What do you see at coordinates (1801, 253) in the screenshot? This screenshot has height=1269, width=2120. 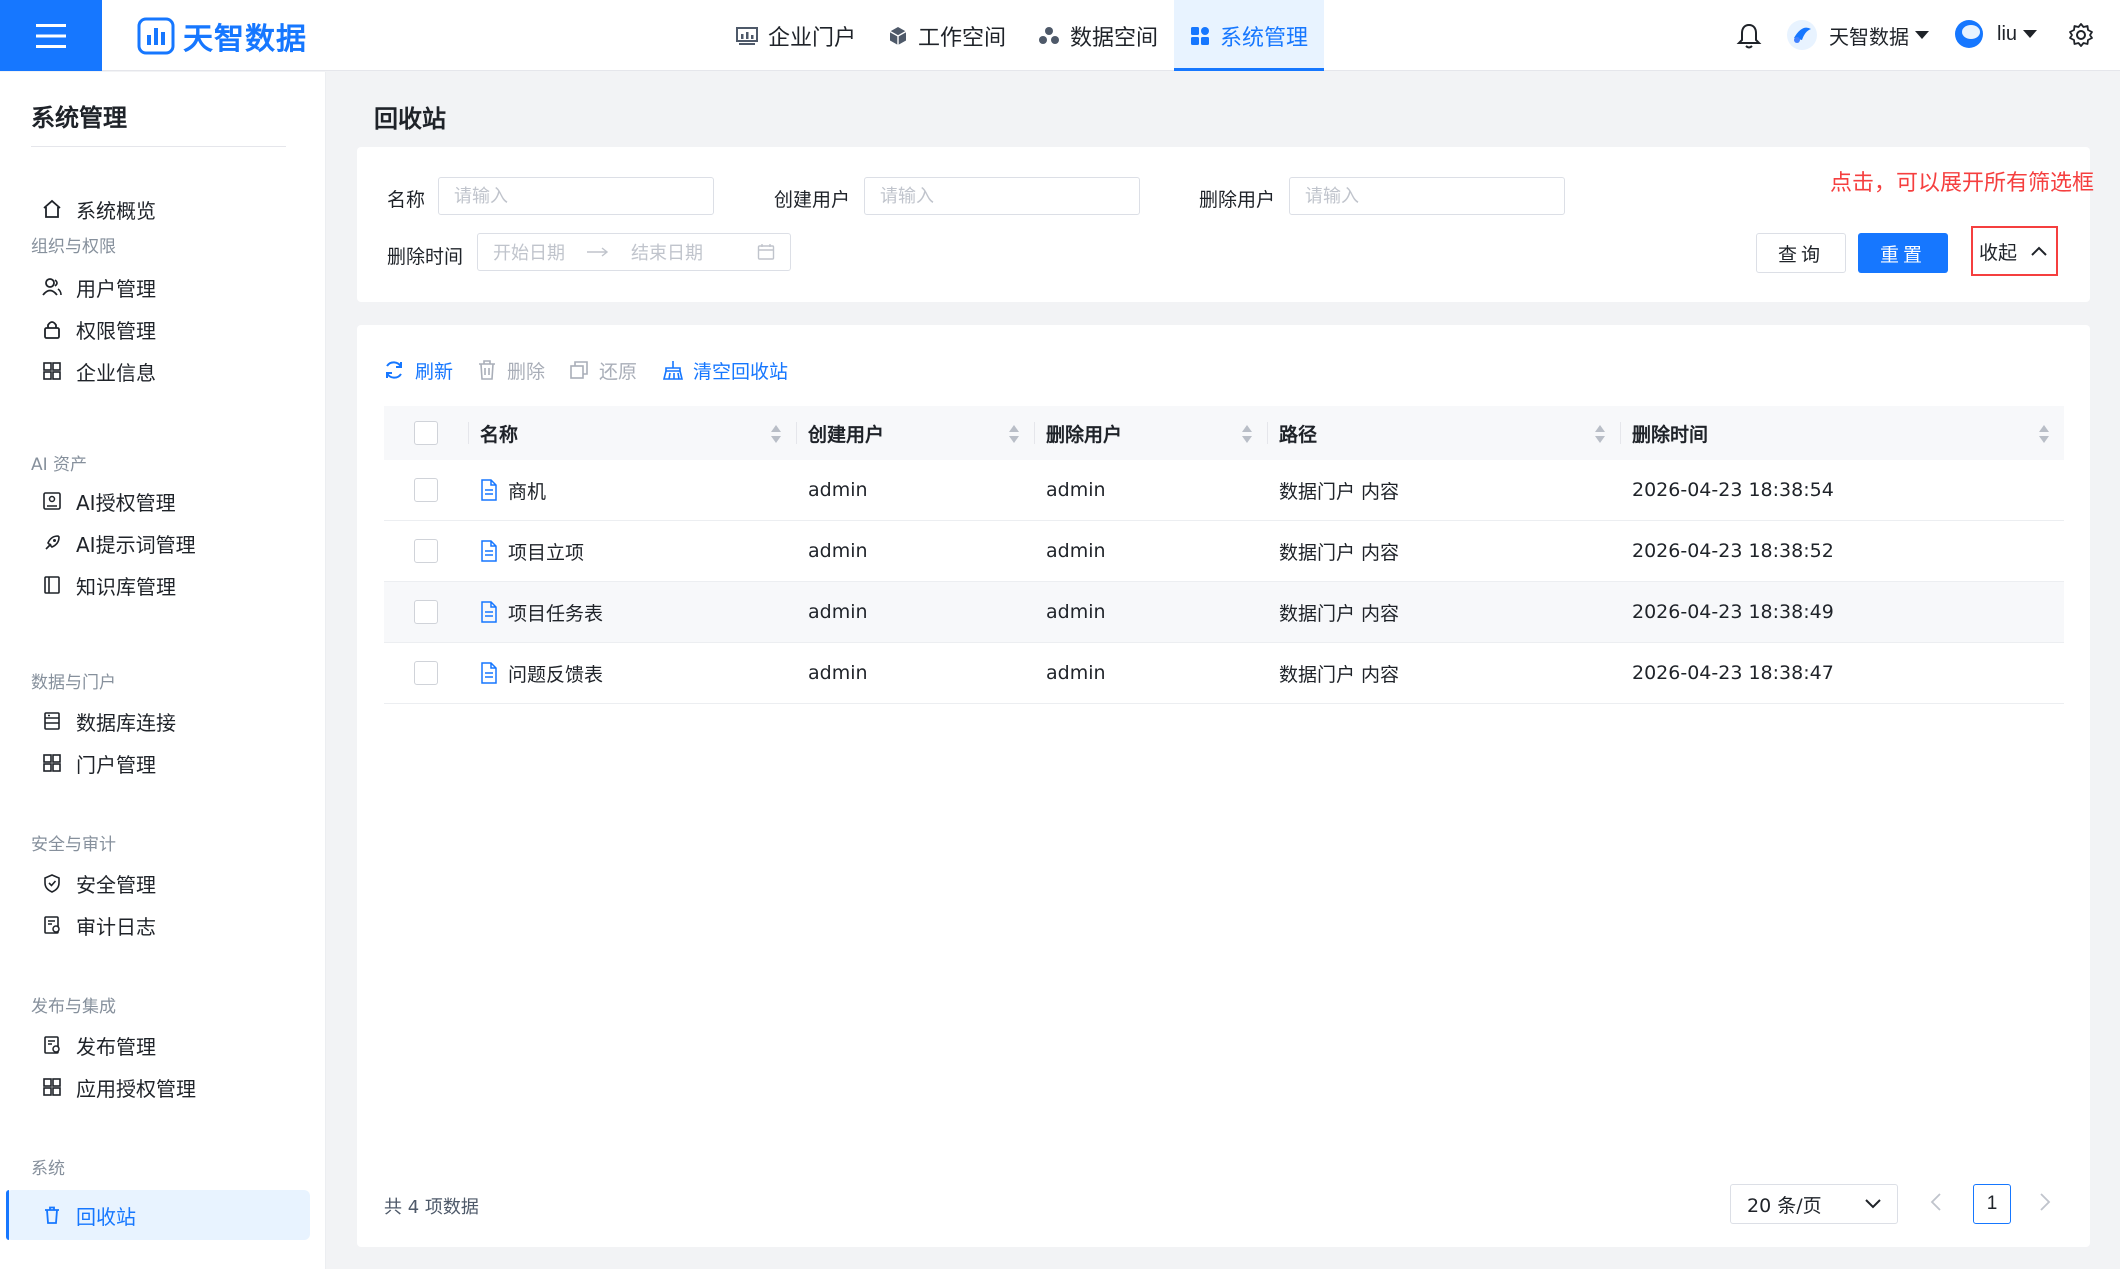 I see `query-button: 查询` at bounding box center [1801, 253].